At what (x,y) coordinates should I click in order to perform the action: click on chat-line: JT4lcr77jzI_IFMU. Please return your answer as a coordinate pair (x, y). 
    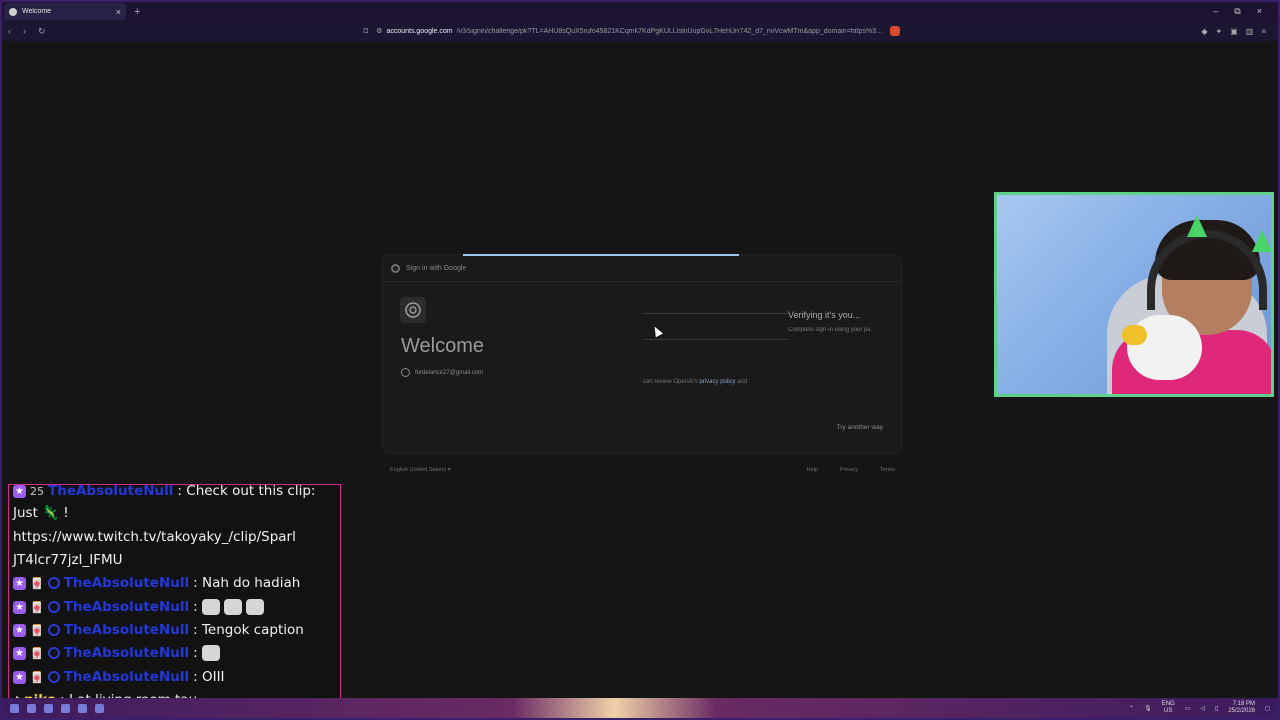
    Looking at the image, I should click on (68, 560).